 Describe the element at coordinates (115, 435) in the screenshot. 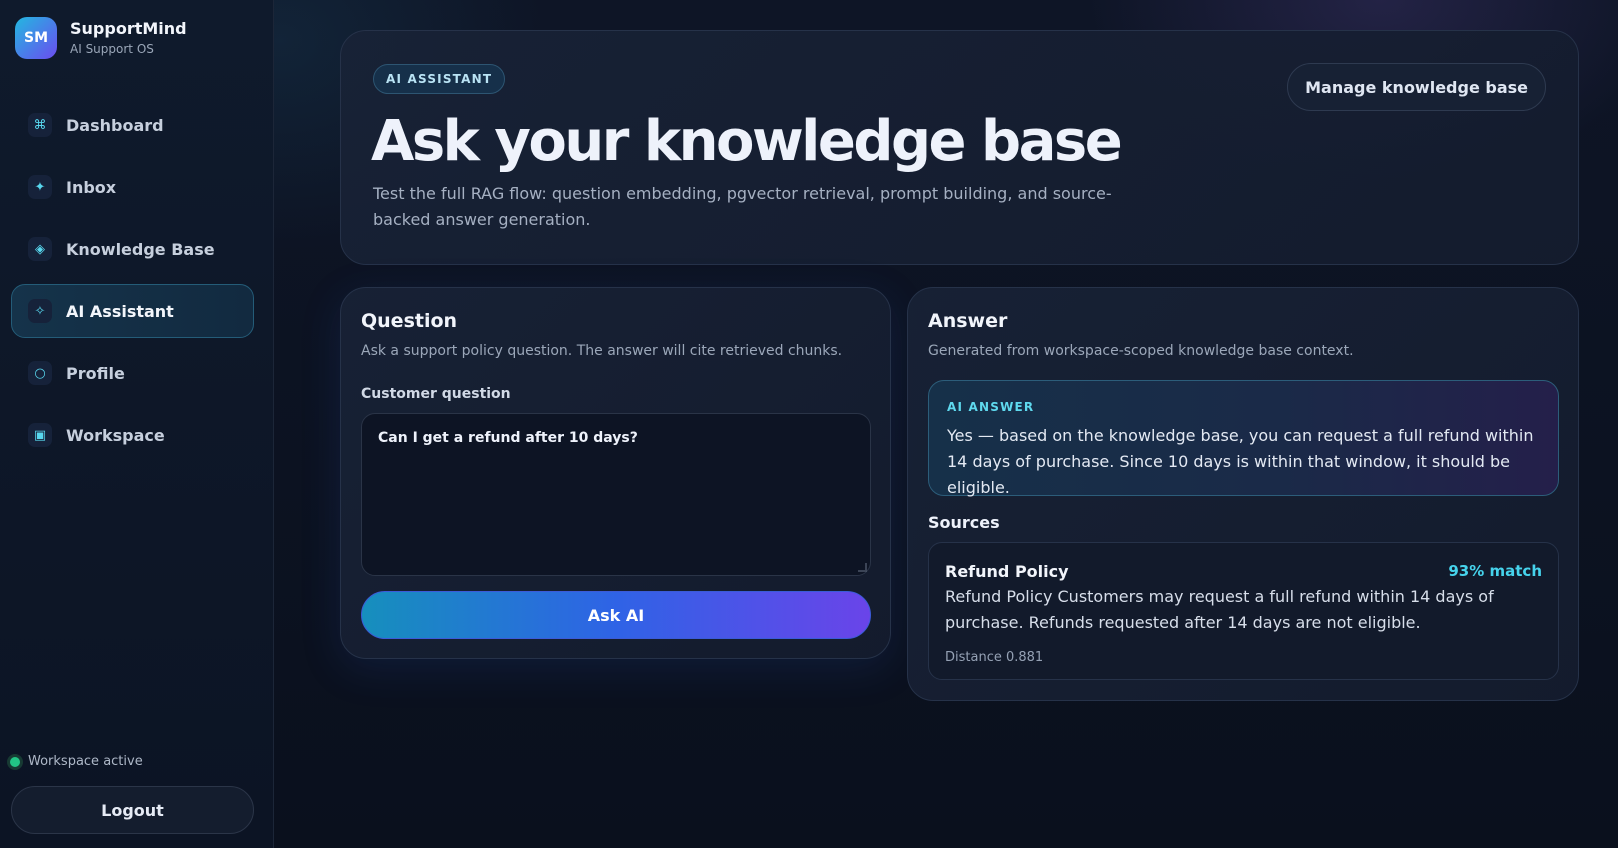

I see `sidebar-item-label: Workspace` at that location.